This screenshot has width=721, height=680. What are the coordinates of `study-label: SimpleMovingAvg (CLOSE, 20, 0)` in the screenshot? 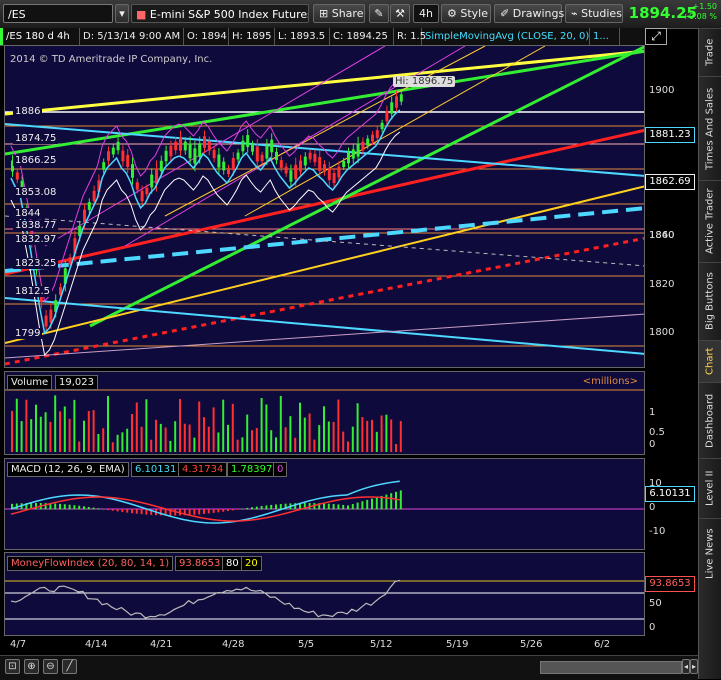 It's located at (506, 36).